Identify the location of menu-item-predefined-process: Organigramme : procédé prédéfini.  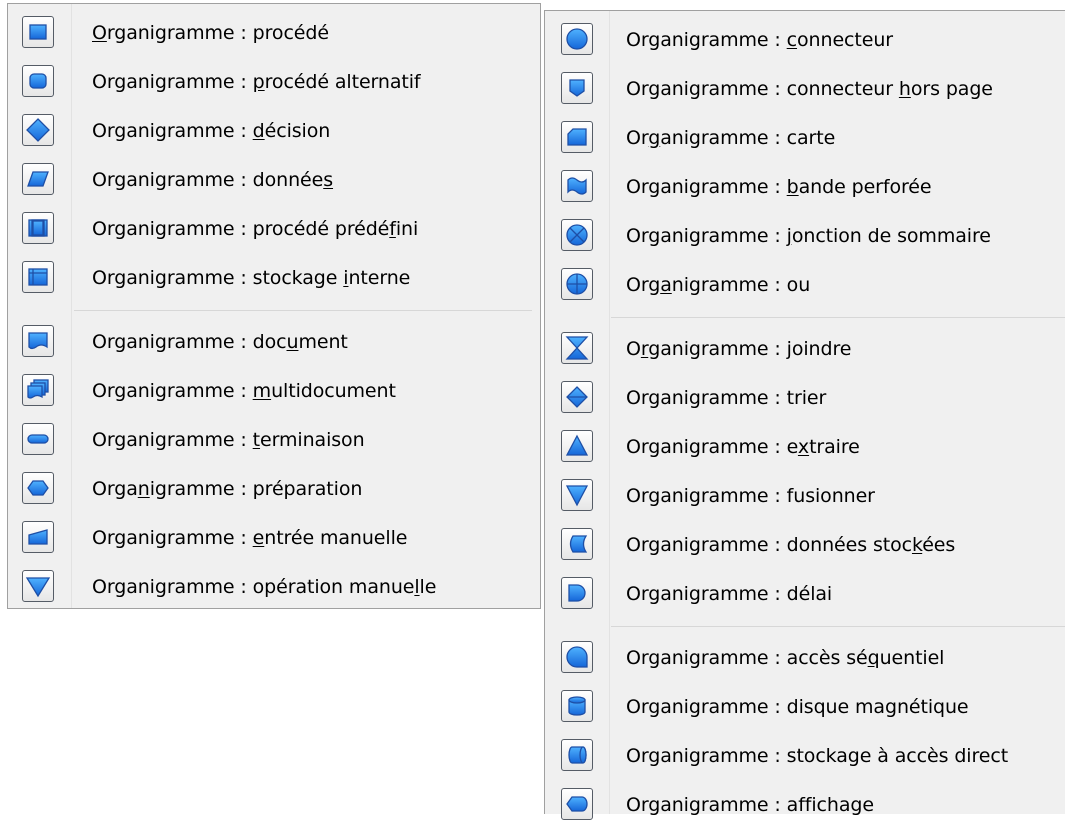
(274, 229).